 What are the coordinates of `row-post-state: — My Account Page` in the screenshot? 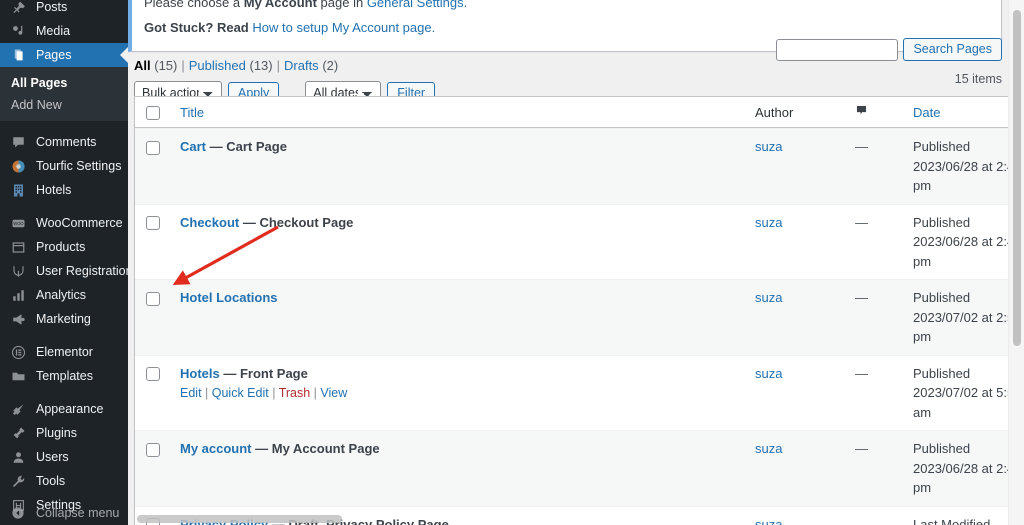 It's located at (315, 448).